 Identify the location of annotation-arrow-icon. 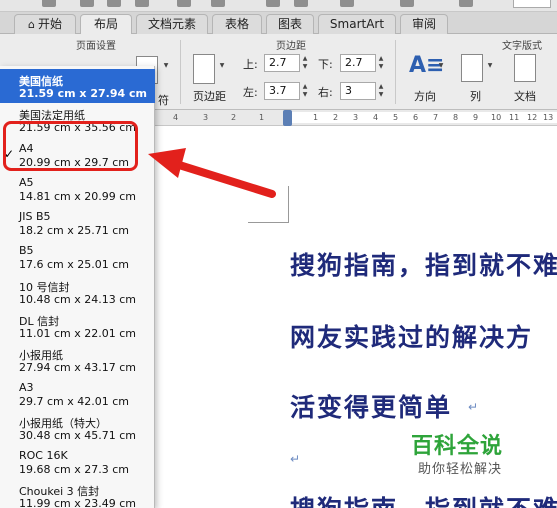
(212, 173).